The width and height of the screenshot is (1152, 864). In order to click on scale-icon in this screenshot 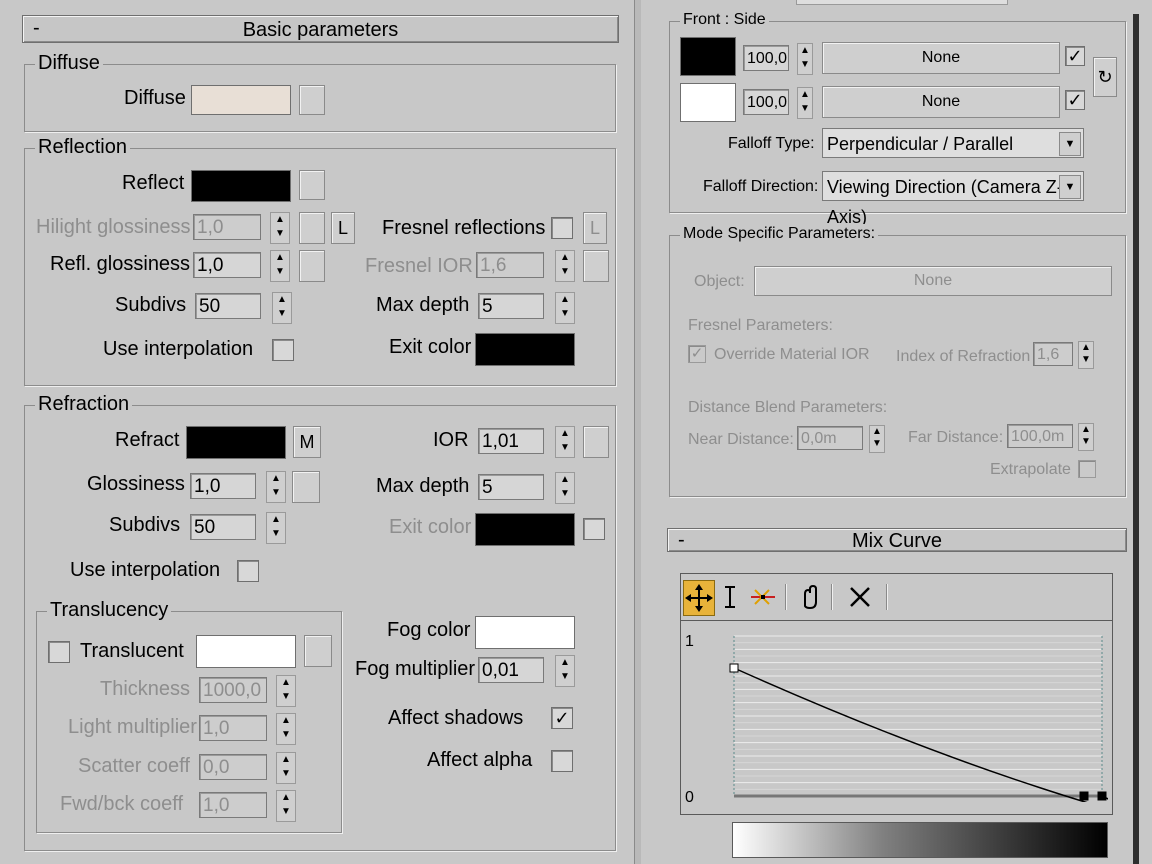, I will do `click(730, 597)`.